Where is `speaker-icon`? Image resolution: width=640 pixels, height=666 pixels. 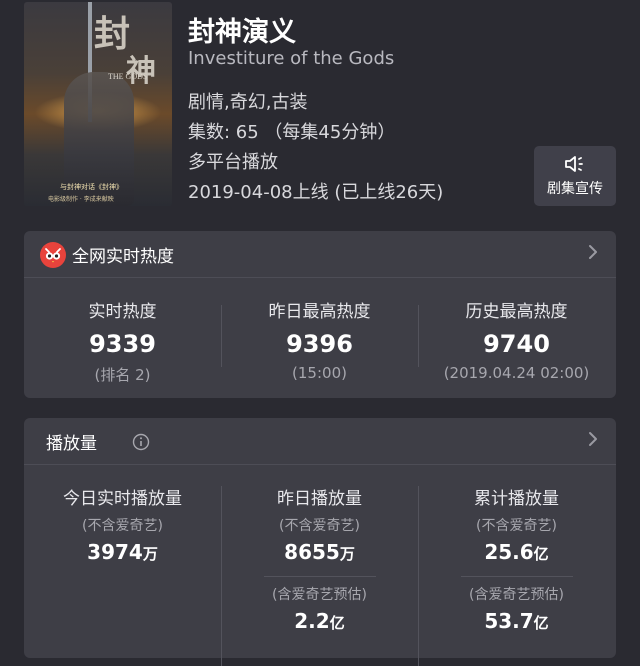
speaker-icon is located at coordinates (575, 164).